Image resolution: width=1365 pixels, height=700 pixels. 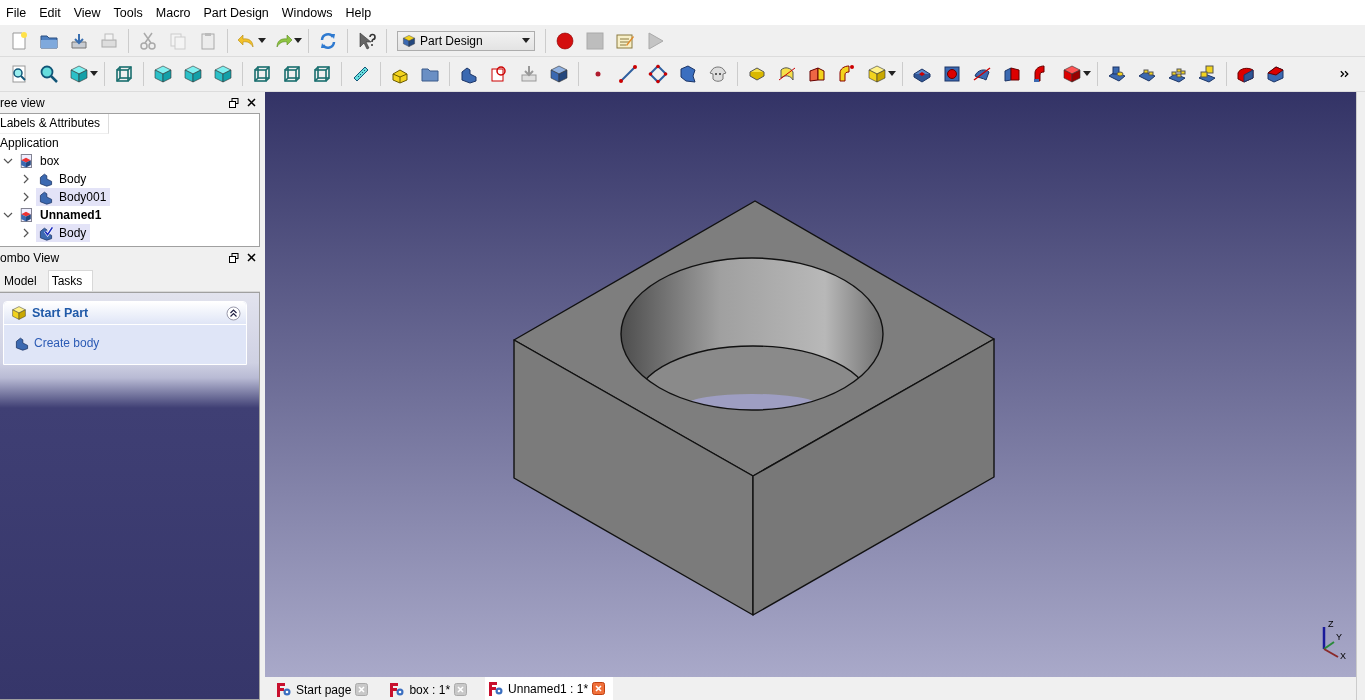 What do you see at coordinates (565, 40) in the screenshot?
I see `record-icon` at bounding box center [565, 40].